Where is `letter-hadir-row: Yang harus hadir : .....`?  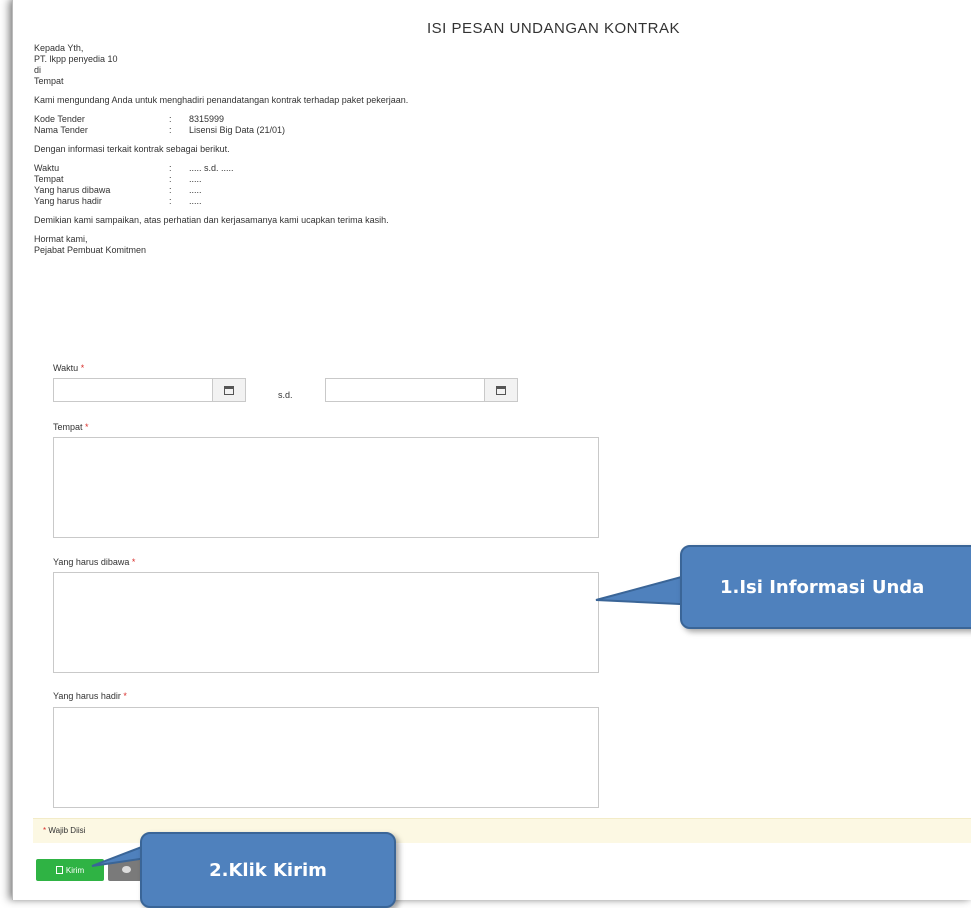
letter-hadir-row: Yang harus hadir : ..... is located at coordinates (221, 202).